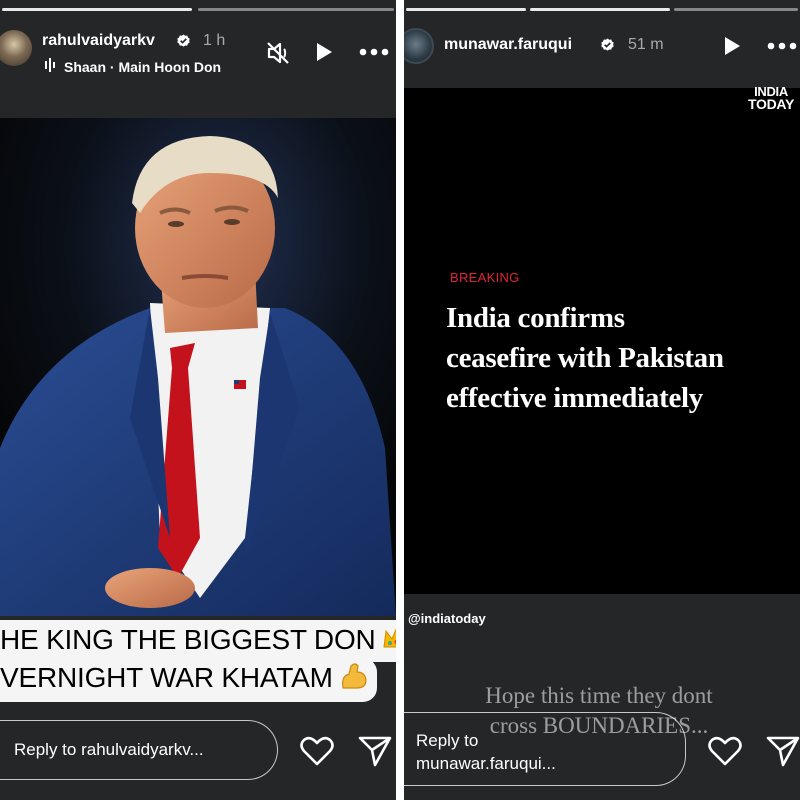  Describe the element at coordinates (98, 41) in the screenshot. I see `story-username: rahulvaidyarkv` at that location.